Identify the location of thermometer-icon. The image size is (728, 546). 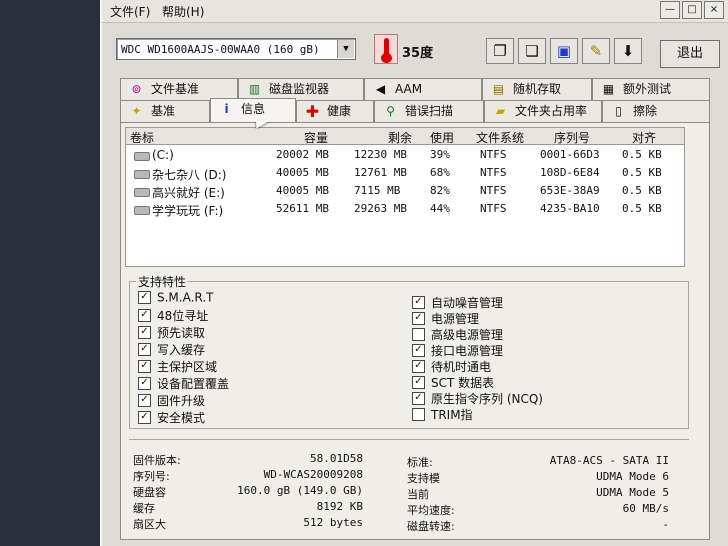
(386, 49).